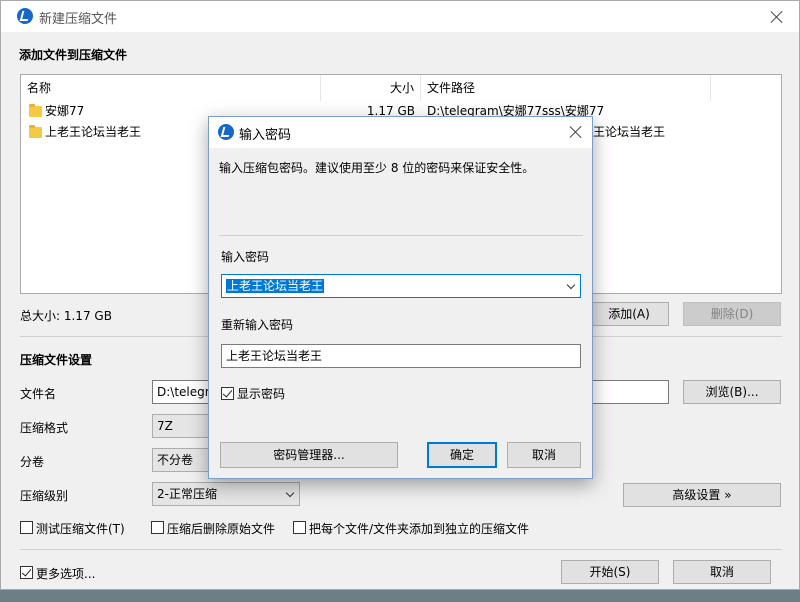 The image size is (800, 602). I want to click on column-header-size: 大小, so click(371, 88).